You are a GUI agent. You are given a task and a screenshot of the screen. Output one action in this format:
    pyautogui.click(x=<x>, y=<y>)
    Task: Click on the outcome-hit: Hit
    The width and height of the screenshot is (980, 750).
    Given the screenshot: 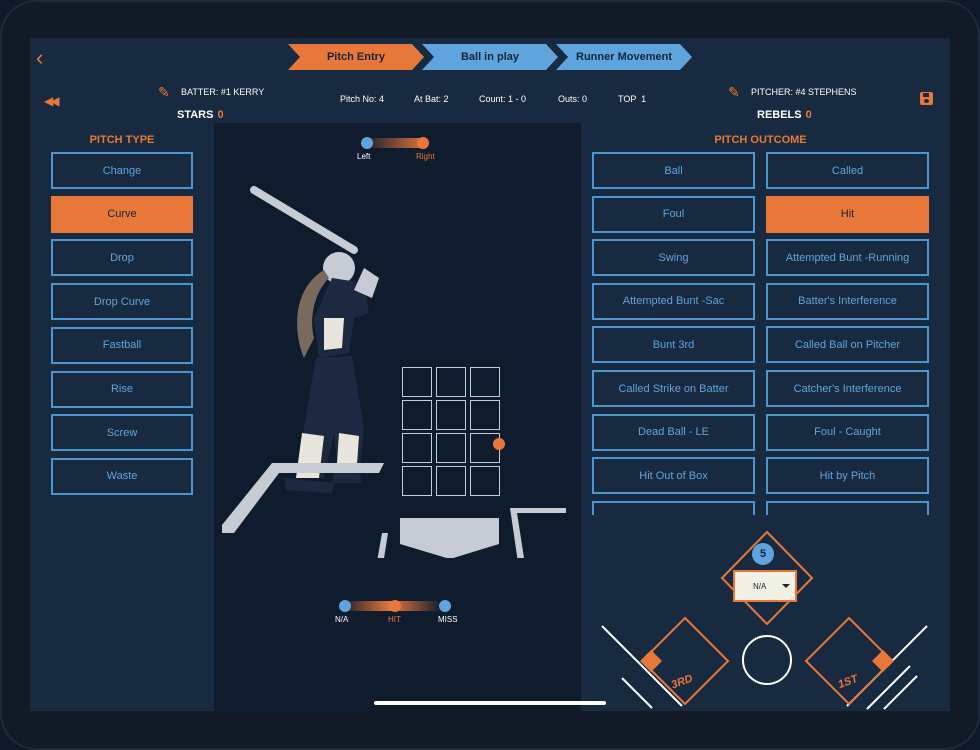 What is the action you would take?
    pyautogui.click(x=847, y=214)
    